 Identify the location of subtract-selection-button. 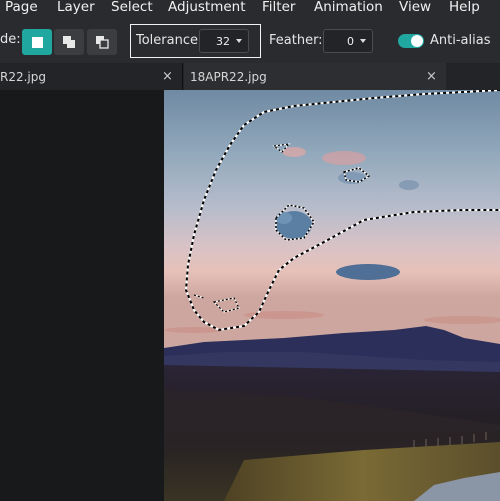
(102, 42).